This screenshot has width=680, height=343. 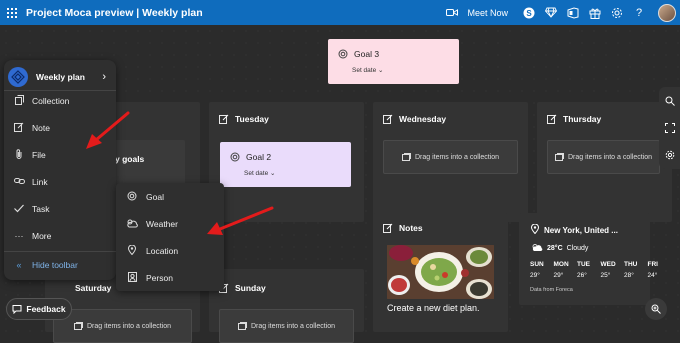 What do you see at coordinates (669, 154) in the screenshot?
I see `gear-icon` at bounding box center [669, 154].